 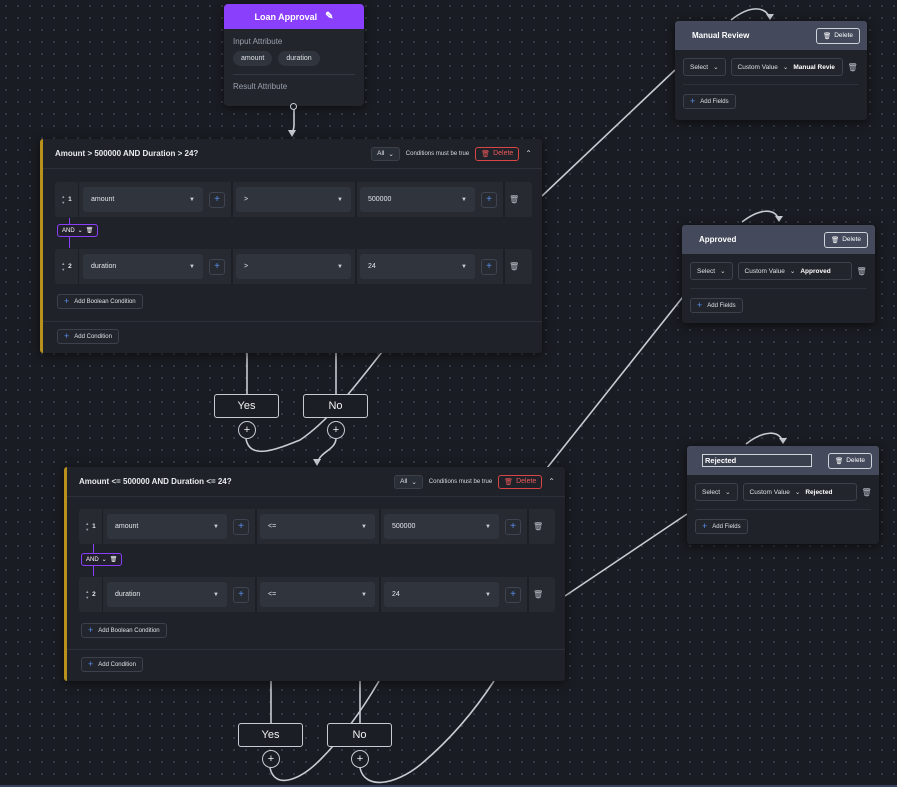 I want to click on result-header: Approved 🗑 Delete, so click(x=778, y=239).